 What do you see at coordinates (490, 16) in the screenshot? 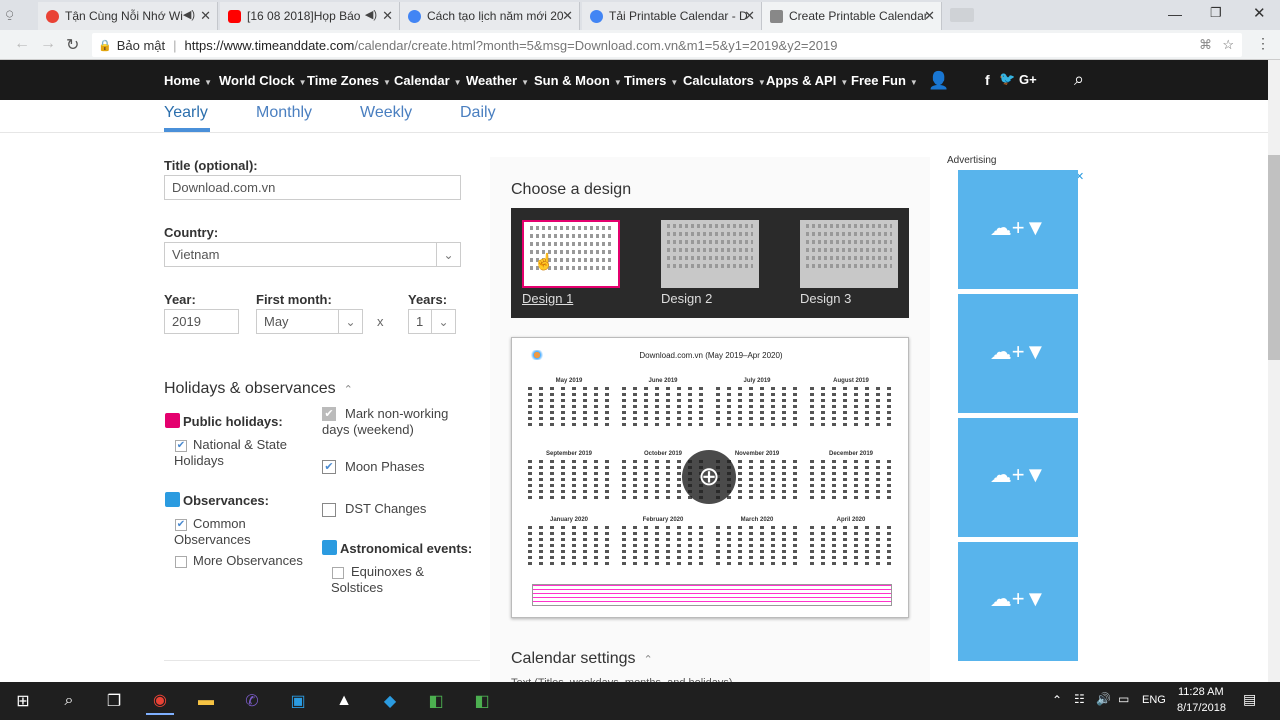
I see `browser-tab: Cách tạo lịch năm mới 20 ✕` at bounding box center [490, 16].